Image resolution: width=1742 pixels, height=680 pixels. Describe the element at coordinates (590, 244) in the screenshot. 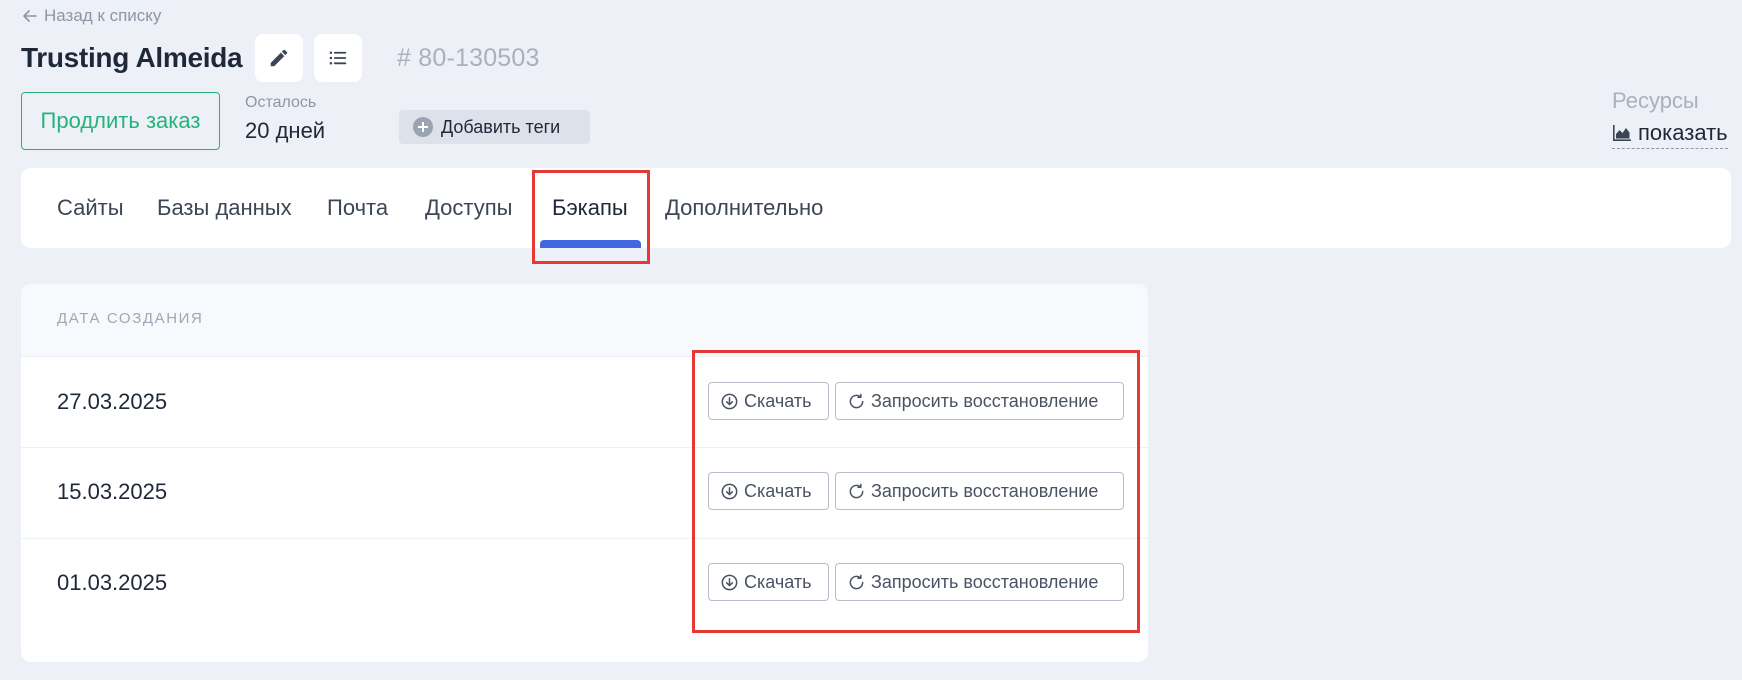

I see `active-tab-indicator` at that location.